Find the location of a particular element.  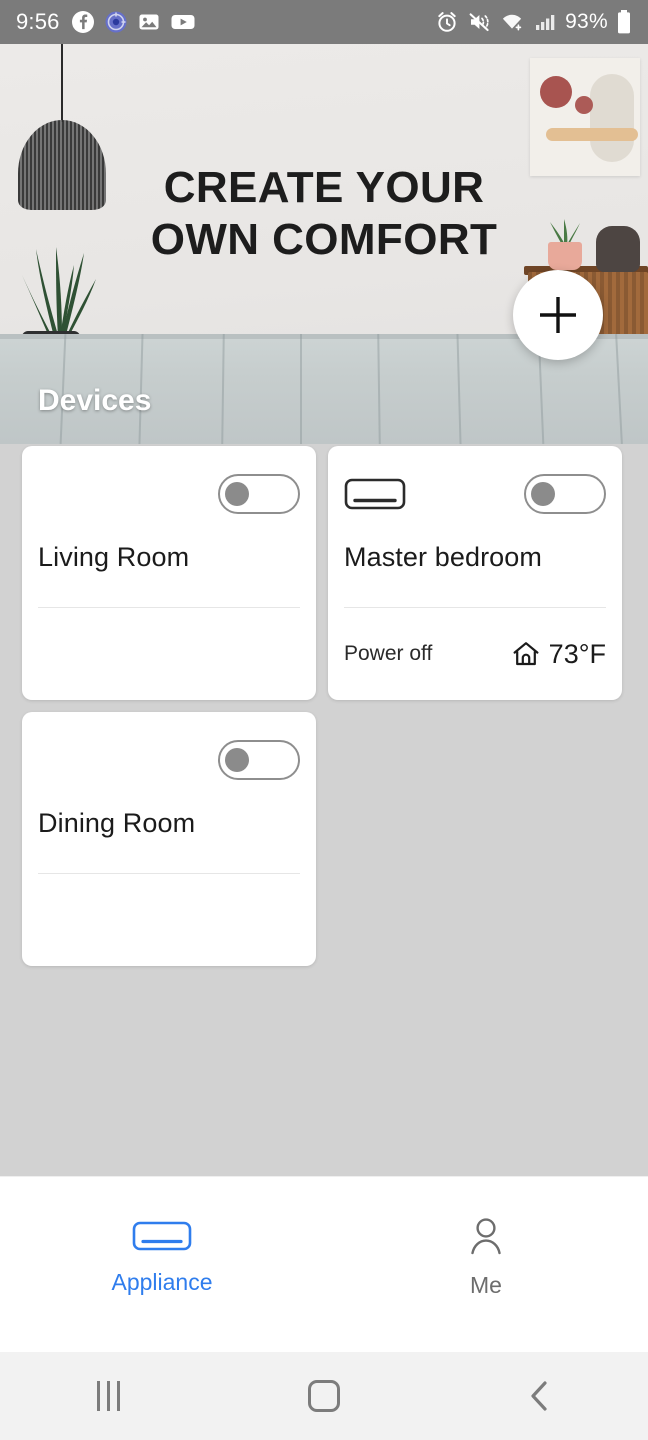

add-device-button is located at coordinates (558, 315).